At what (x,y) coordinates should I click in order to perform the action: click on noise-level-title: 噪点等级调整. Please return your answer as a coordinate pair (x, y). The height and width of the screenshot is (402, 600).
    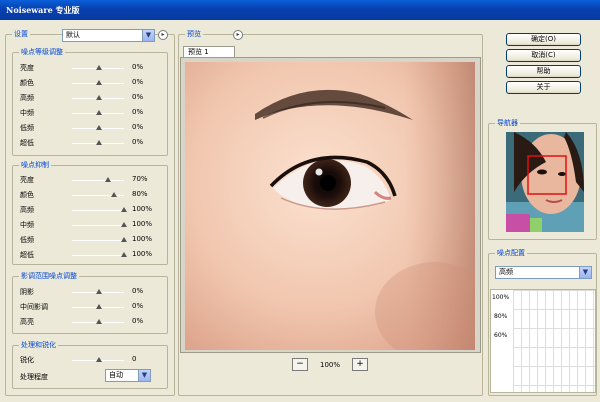
    Looking at the image, I should click on (42, 52).